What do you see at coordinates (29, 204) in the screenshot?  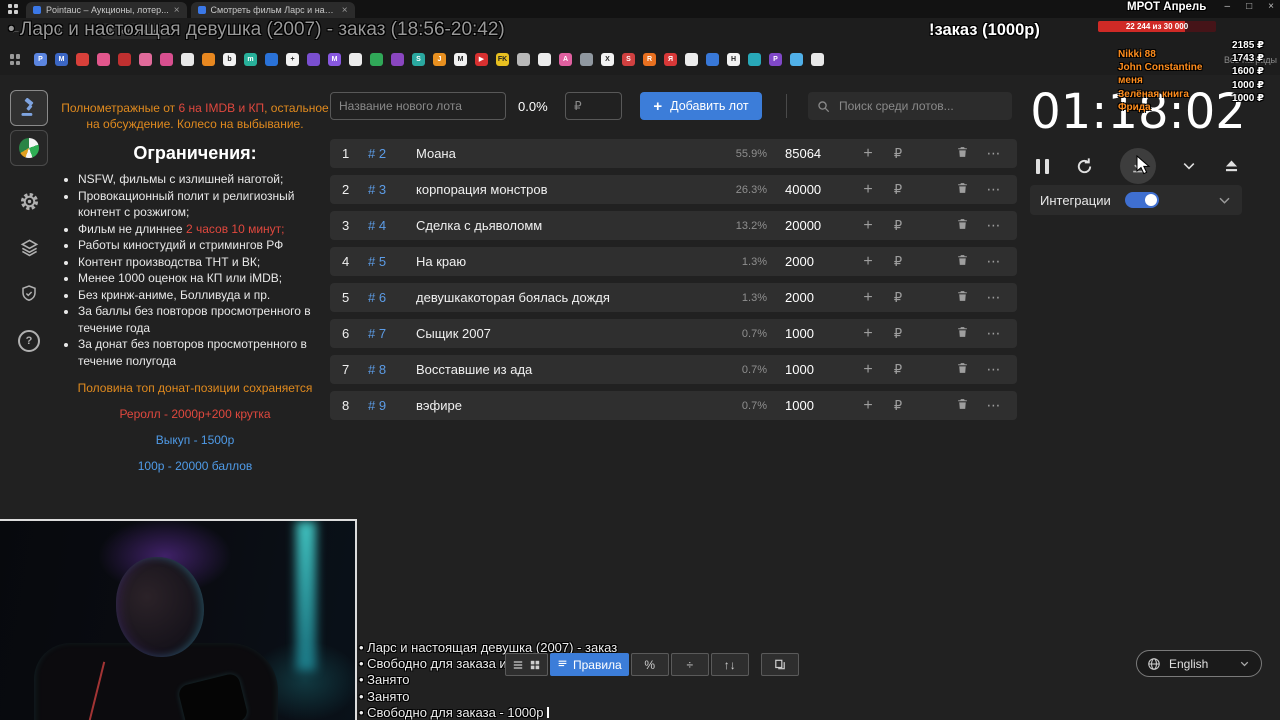 I see `sidebar-item-settings` at bounding box center [29, 204].